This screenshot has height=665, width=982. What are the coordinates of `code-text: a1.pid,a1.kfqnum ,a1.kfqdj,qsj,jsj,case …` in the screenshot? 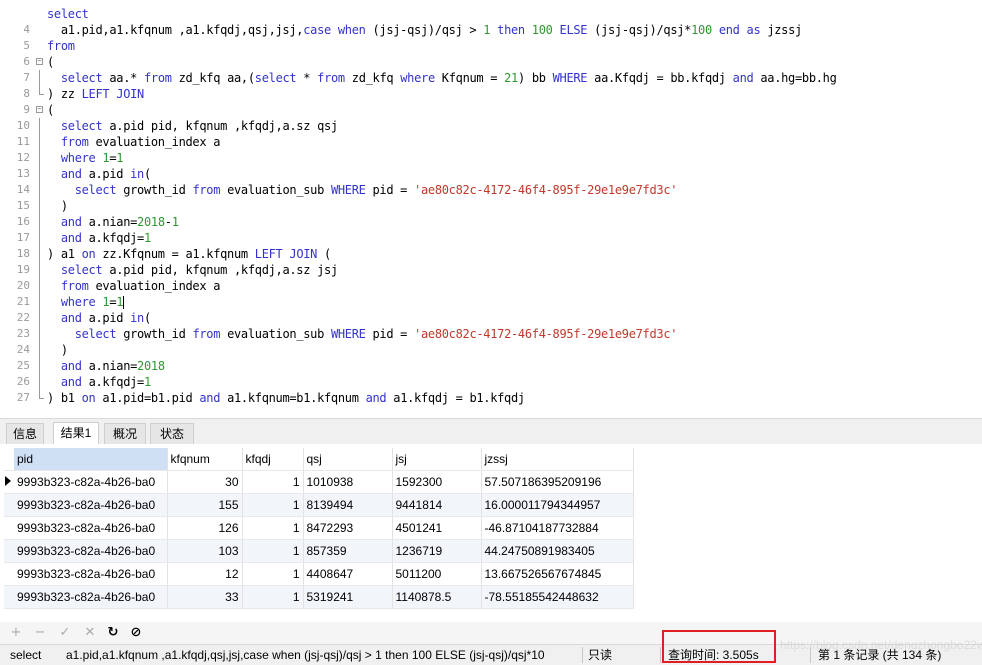 It's located at (424, 30).